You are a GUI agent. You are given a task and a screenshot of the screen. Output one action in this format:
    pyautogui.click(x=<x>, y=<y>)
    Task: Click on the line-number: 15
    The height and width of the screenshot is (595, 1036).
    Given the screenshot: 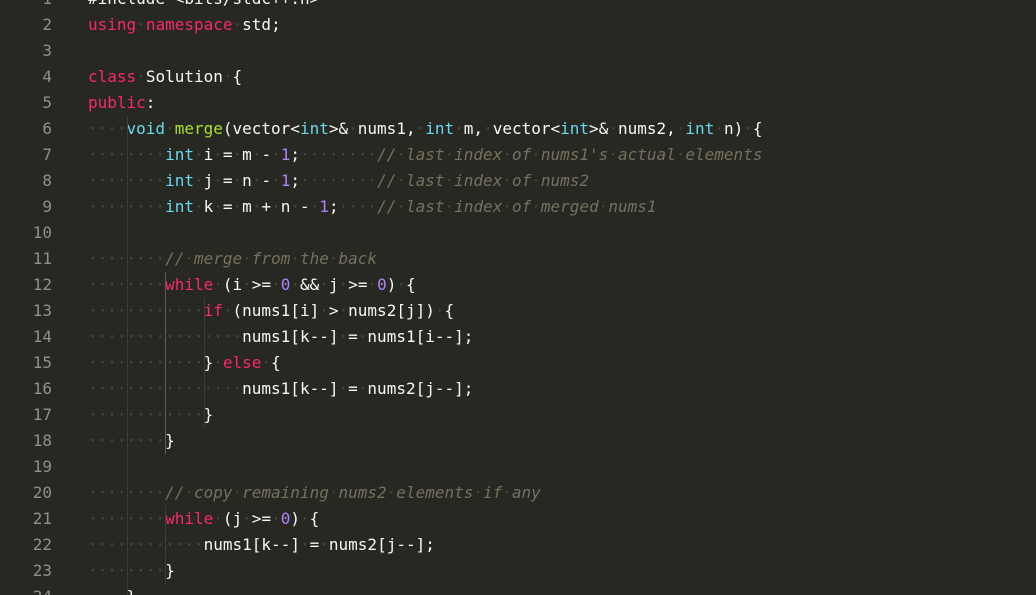 What is the action you would take?
    pyautogui.click(x=42, y=362)
    